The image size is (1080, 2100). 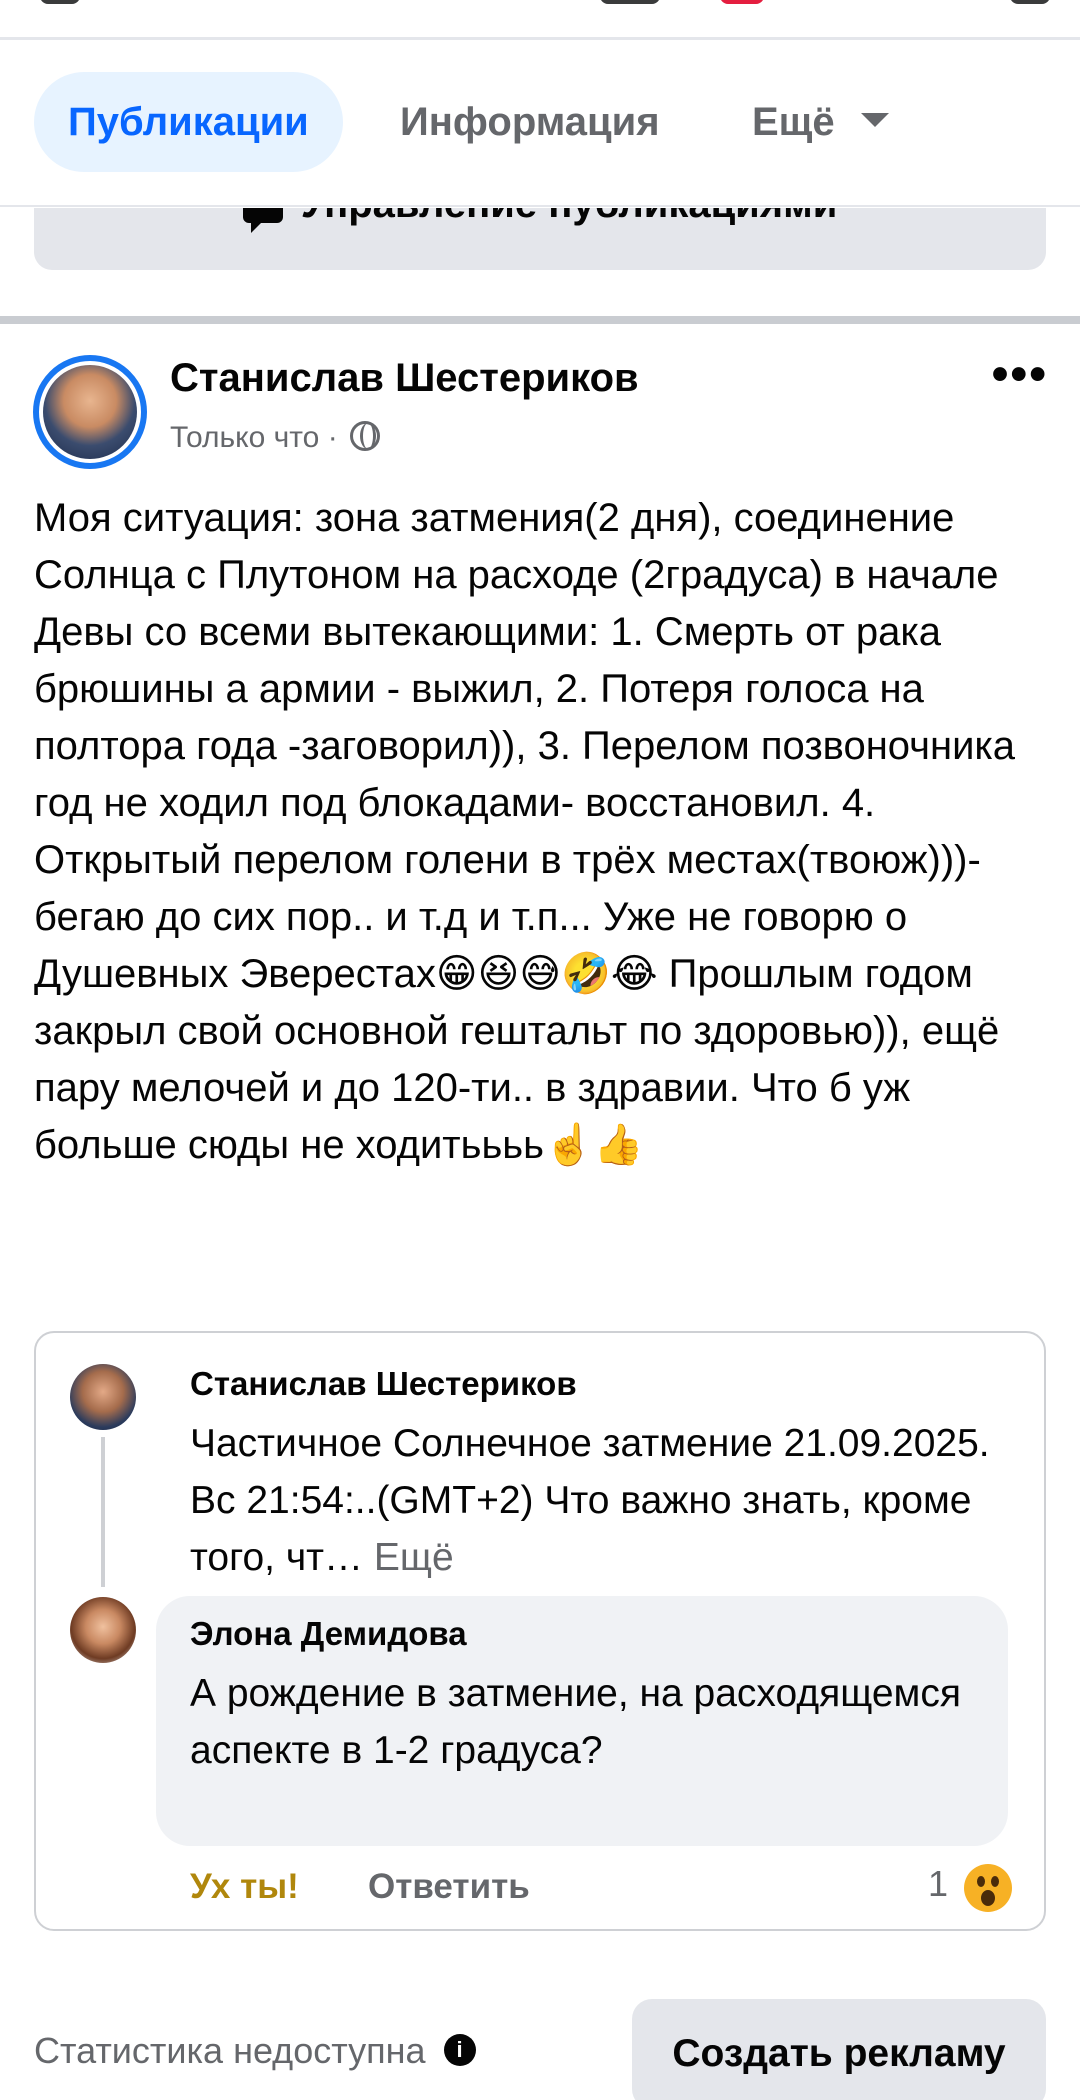 I want to click on reply-button: Ответить, so click(x=449, y=1887).